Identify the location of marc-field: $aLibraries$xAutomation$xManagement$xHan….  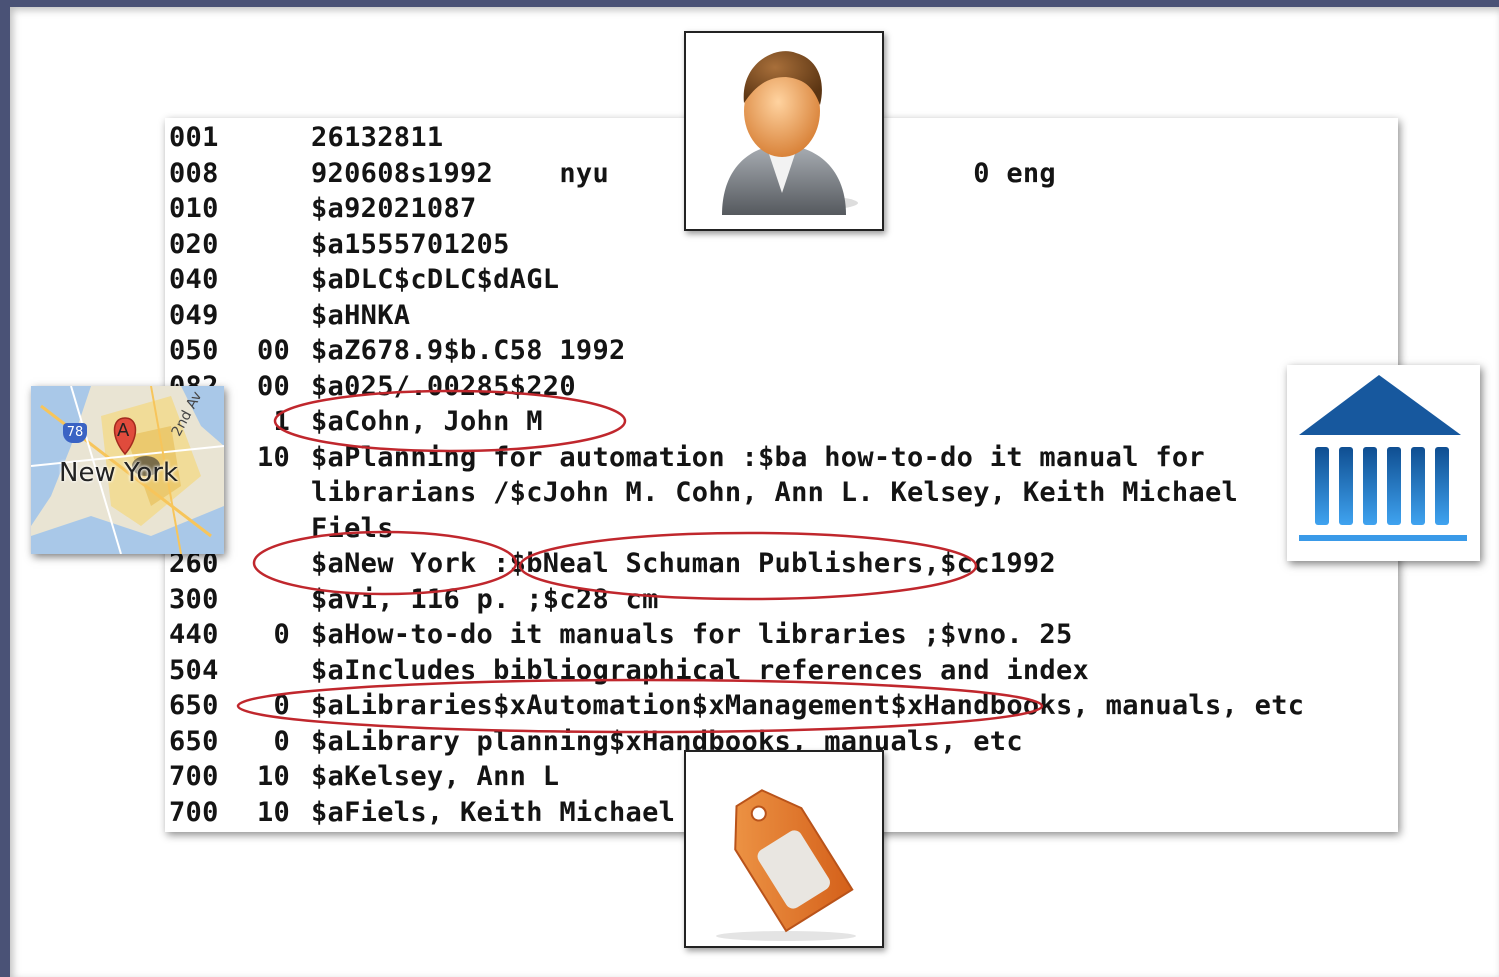
(808, 705).